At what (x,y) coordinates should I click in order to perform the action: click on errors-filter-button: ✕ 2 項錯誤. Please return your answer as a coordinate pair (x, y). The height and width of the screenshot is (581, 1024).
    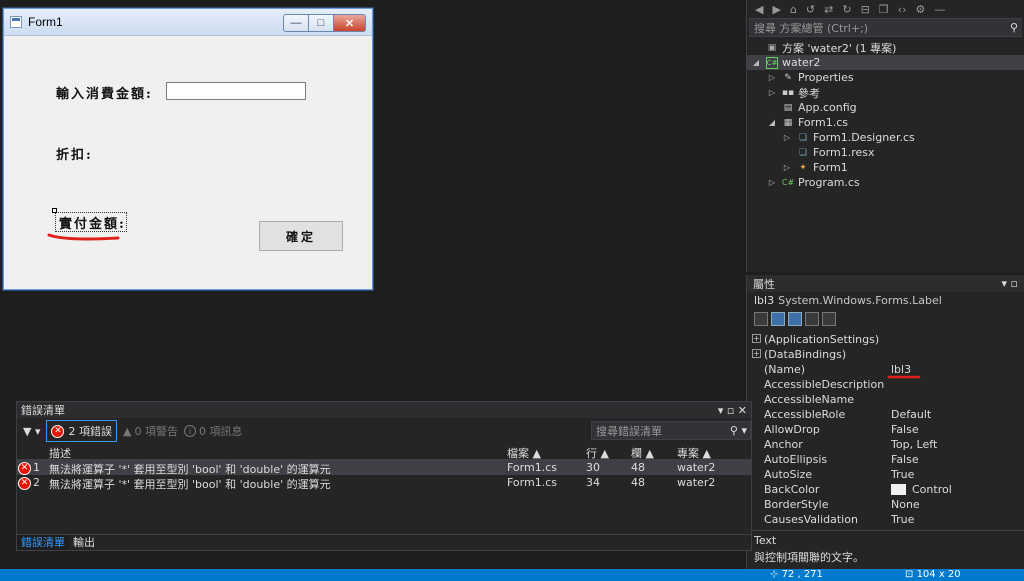
    Looking at the image, I should click on (81, 431).